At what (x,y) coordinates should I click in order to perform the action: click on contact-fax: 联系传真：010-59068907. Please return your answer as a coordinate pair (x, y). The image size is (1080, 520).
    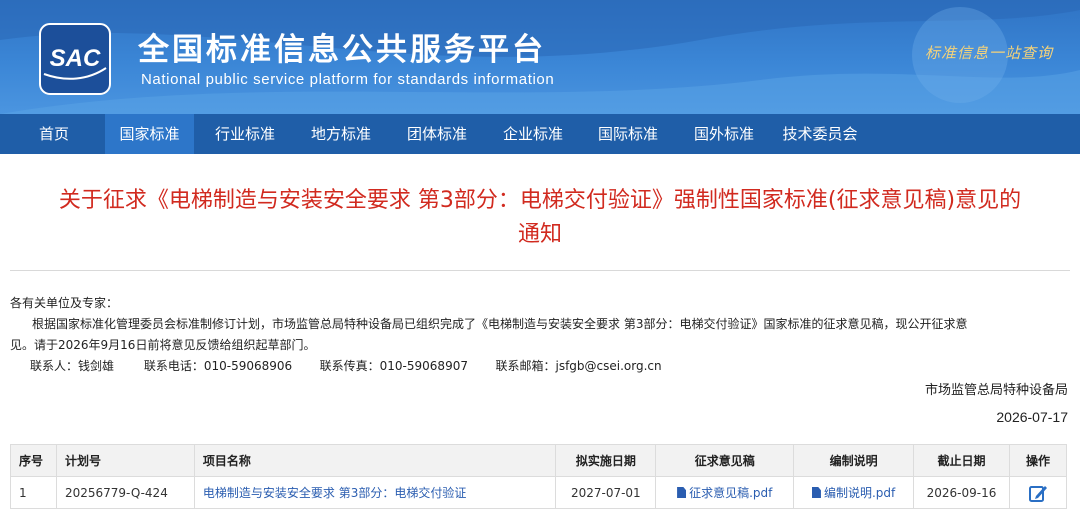
    Looking at the image, I should click on (393, 366).